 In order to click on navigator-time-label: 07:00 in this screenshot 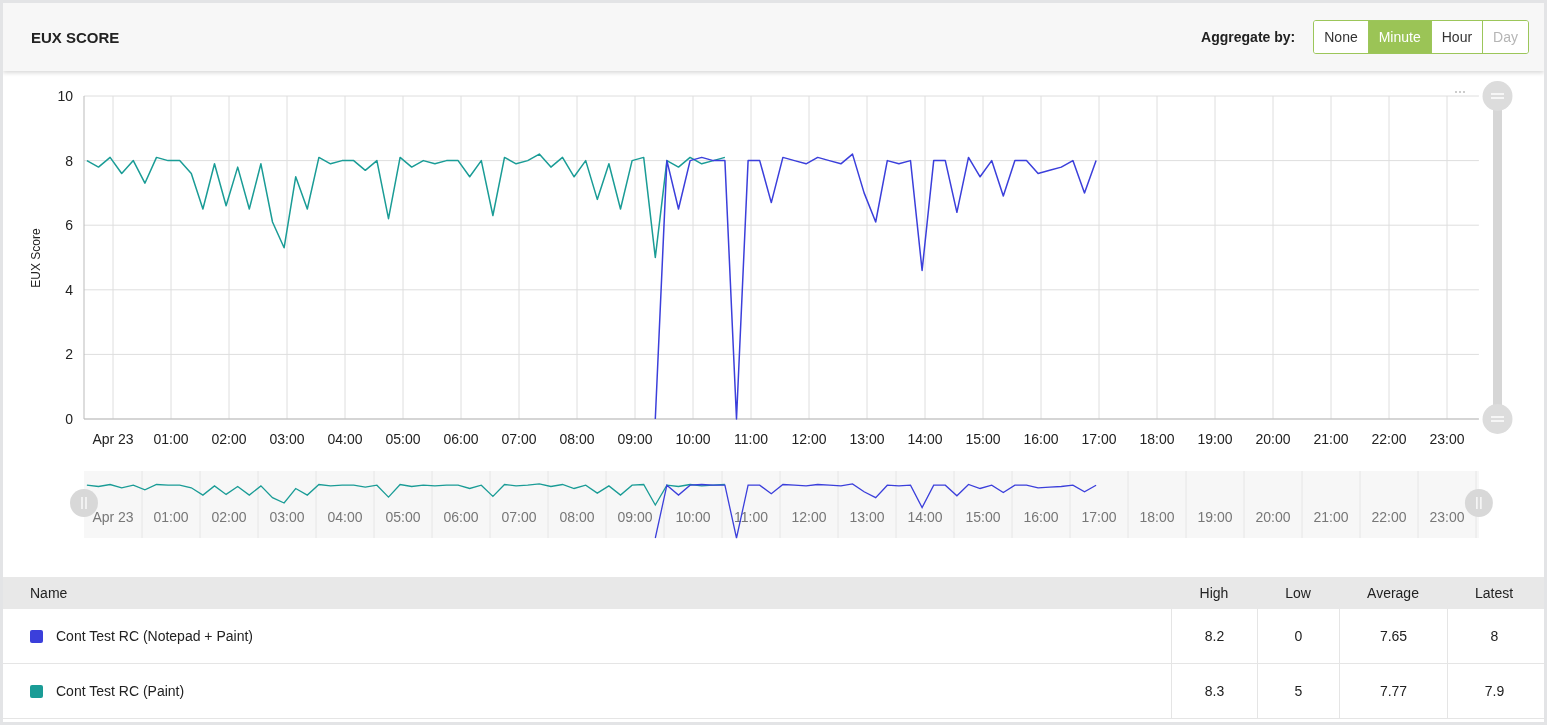, I will do `click(519, 517)`.